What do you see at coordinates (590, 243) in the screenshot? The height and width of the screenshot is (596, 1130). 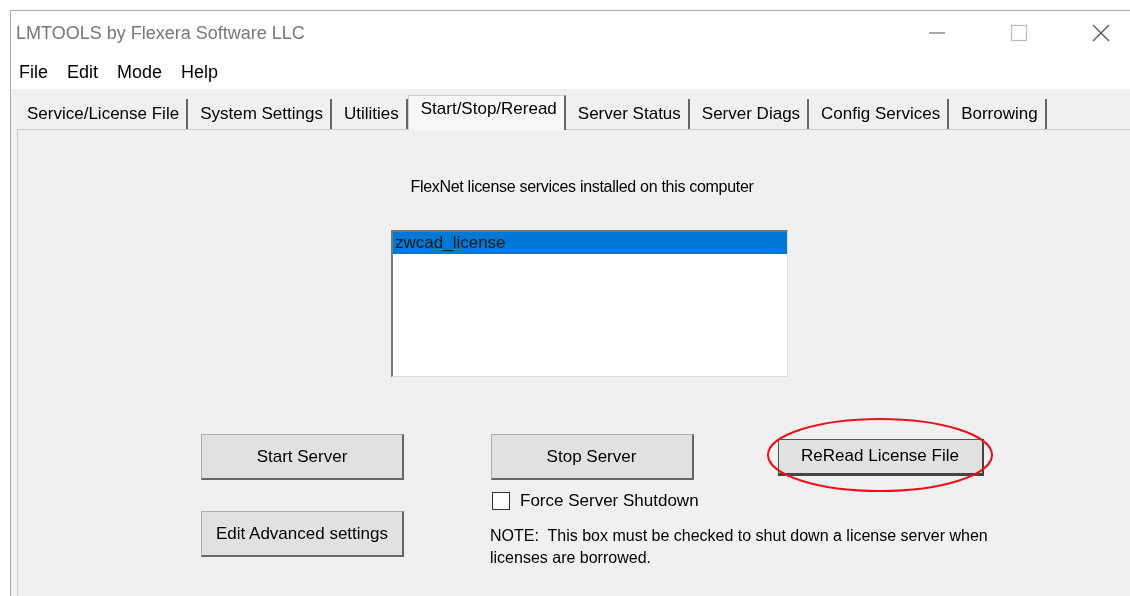 I see `list-item: zwcad_license` at bounding box center [590, 243].